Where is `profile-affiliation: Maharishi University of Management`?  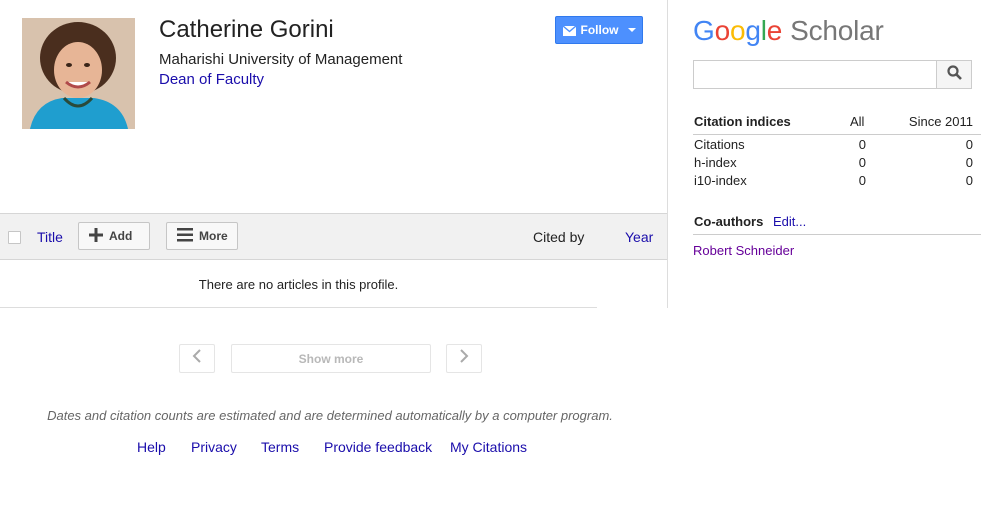
profile-affiliation: Maharishi University of Management is located at coordinates (281, 59).